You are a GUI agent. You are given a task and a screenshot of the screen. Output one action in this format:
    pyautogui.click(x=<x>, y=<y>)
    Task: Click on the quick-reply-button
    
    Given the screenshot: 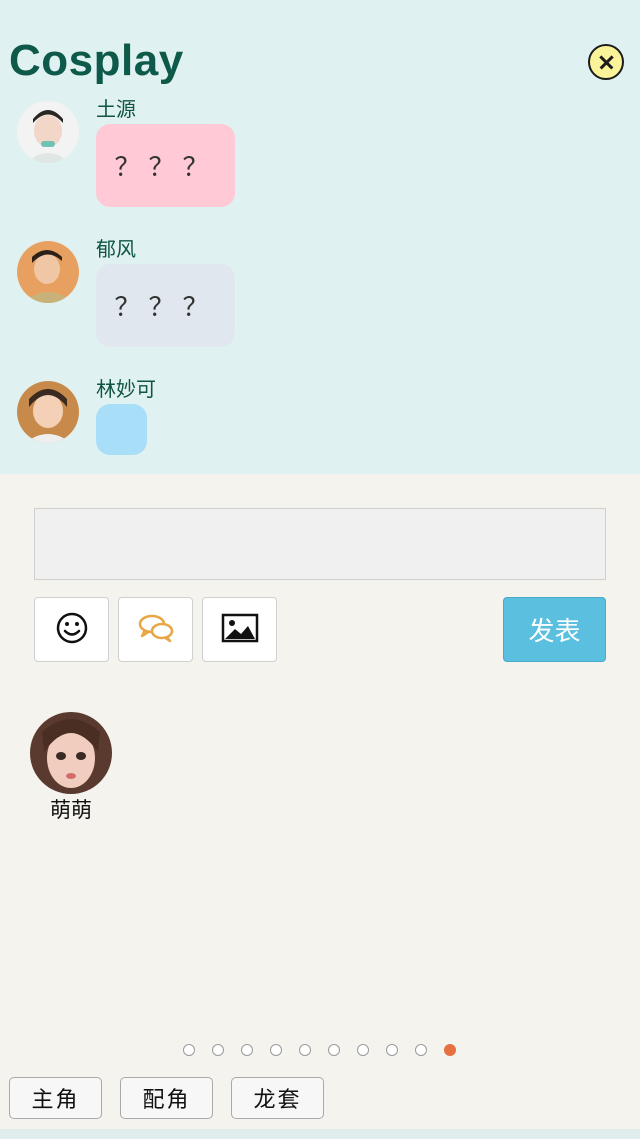 What is the action you would take?
    pyautogui.click(x=155, y=629)
    